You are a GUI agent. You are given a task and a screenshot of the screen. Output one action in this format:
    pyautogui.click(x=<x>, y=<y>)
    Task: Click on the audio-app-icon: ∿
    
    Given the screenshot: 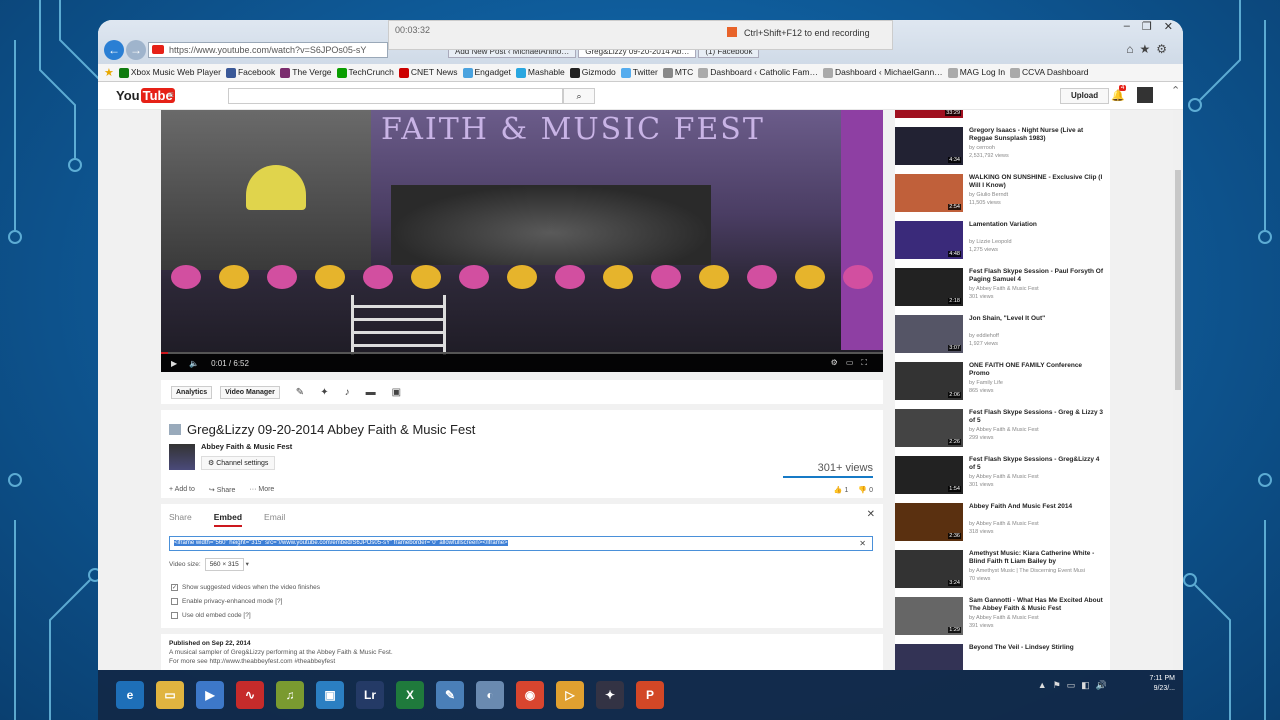 What is the action you would take?
    pyautogui.click(x=250, y=695)
    